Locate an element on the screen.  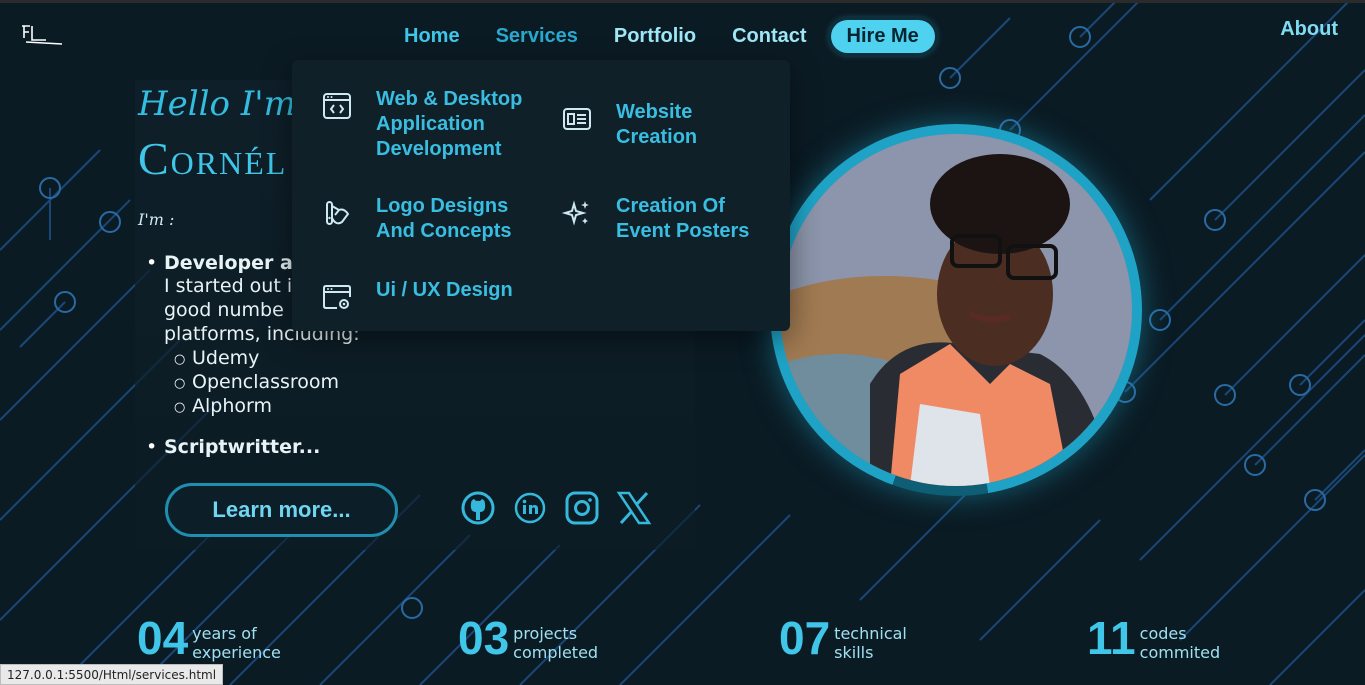
service-website-creation: Website Creation is located at coordinates (629, 125).